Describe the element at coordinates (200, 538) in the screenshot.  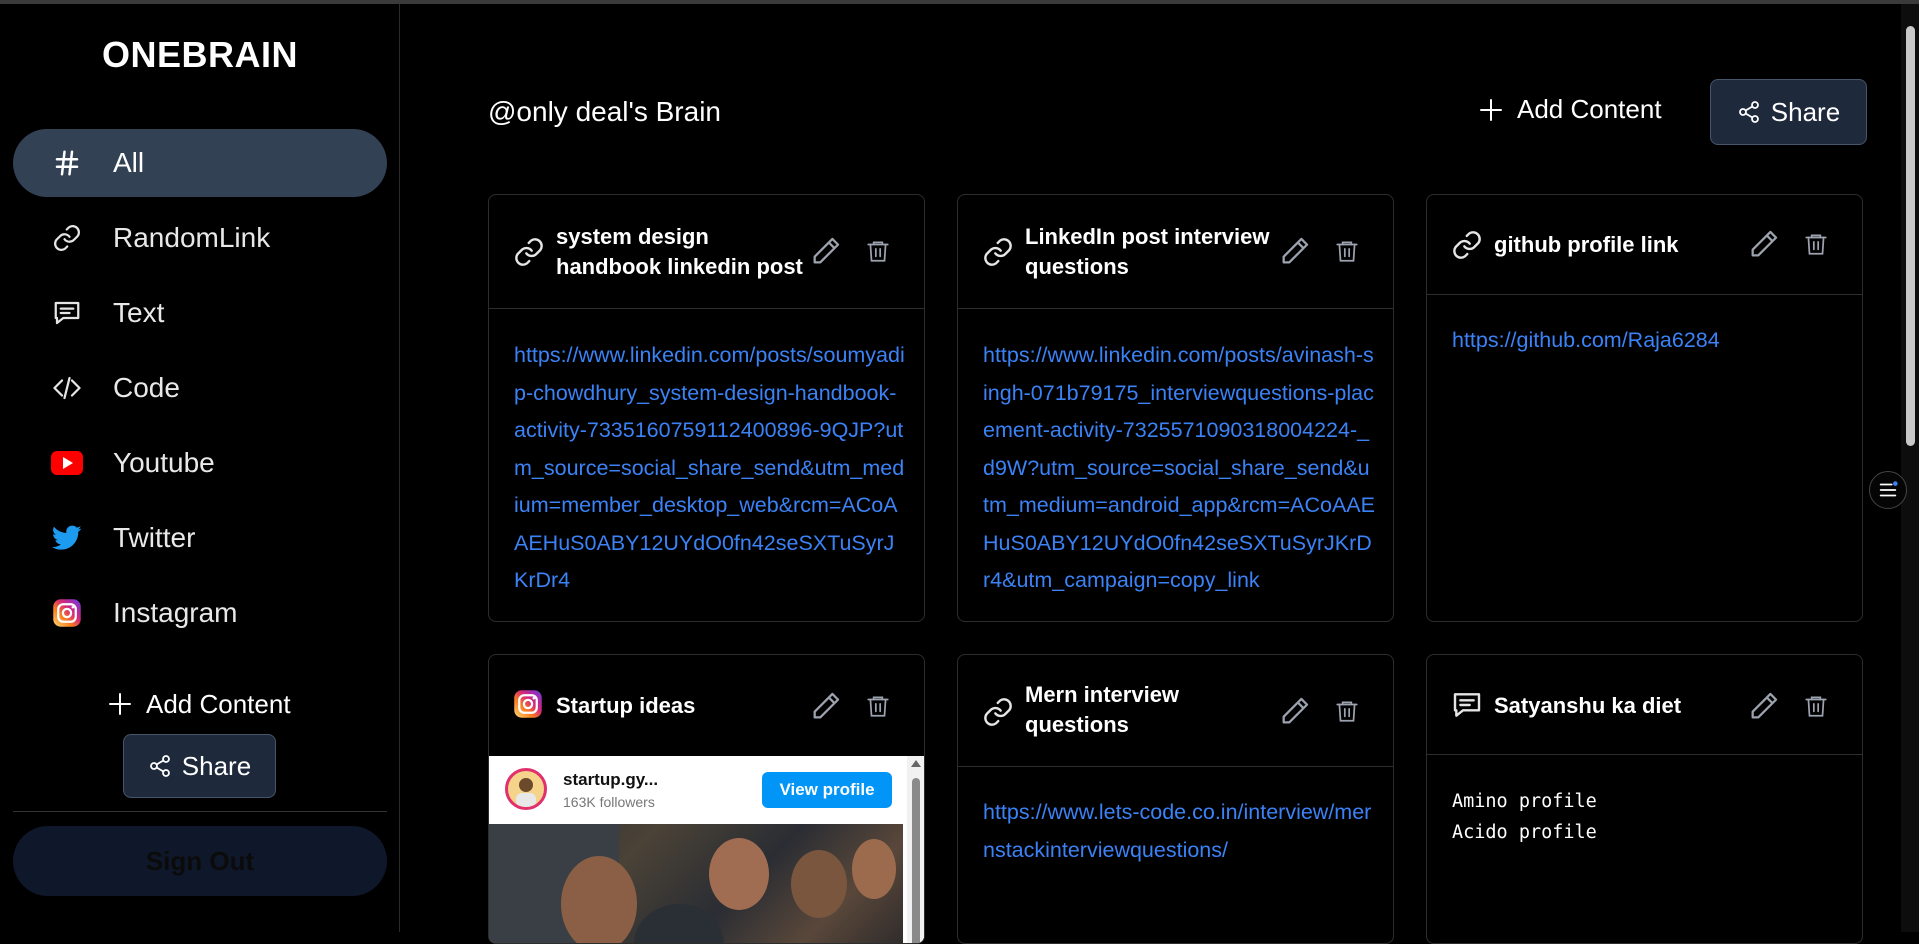
I see `sidebar-item-twitter: Twitter` at that location.